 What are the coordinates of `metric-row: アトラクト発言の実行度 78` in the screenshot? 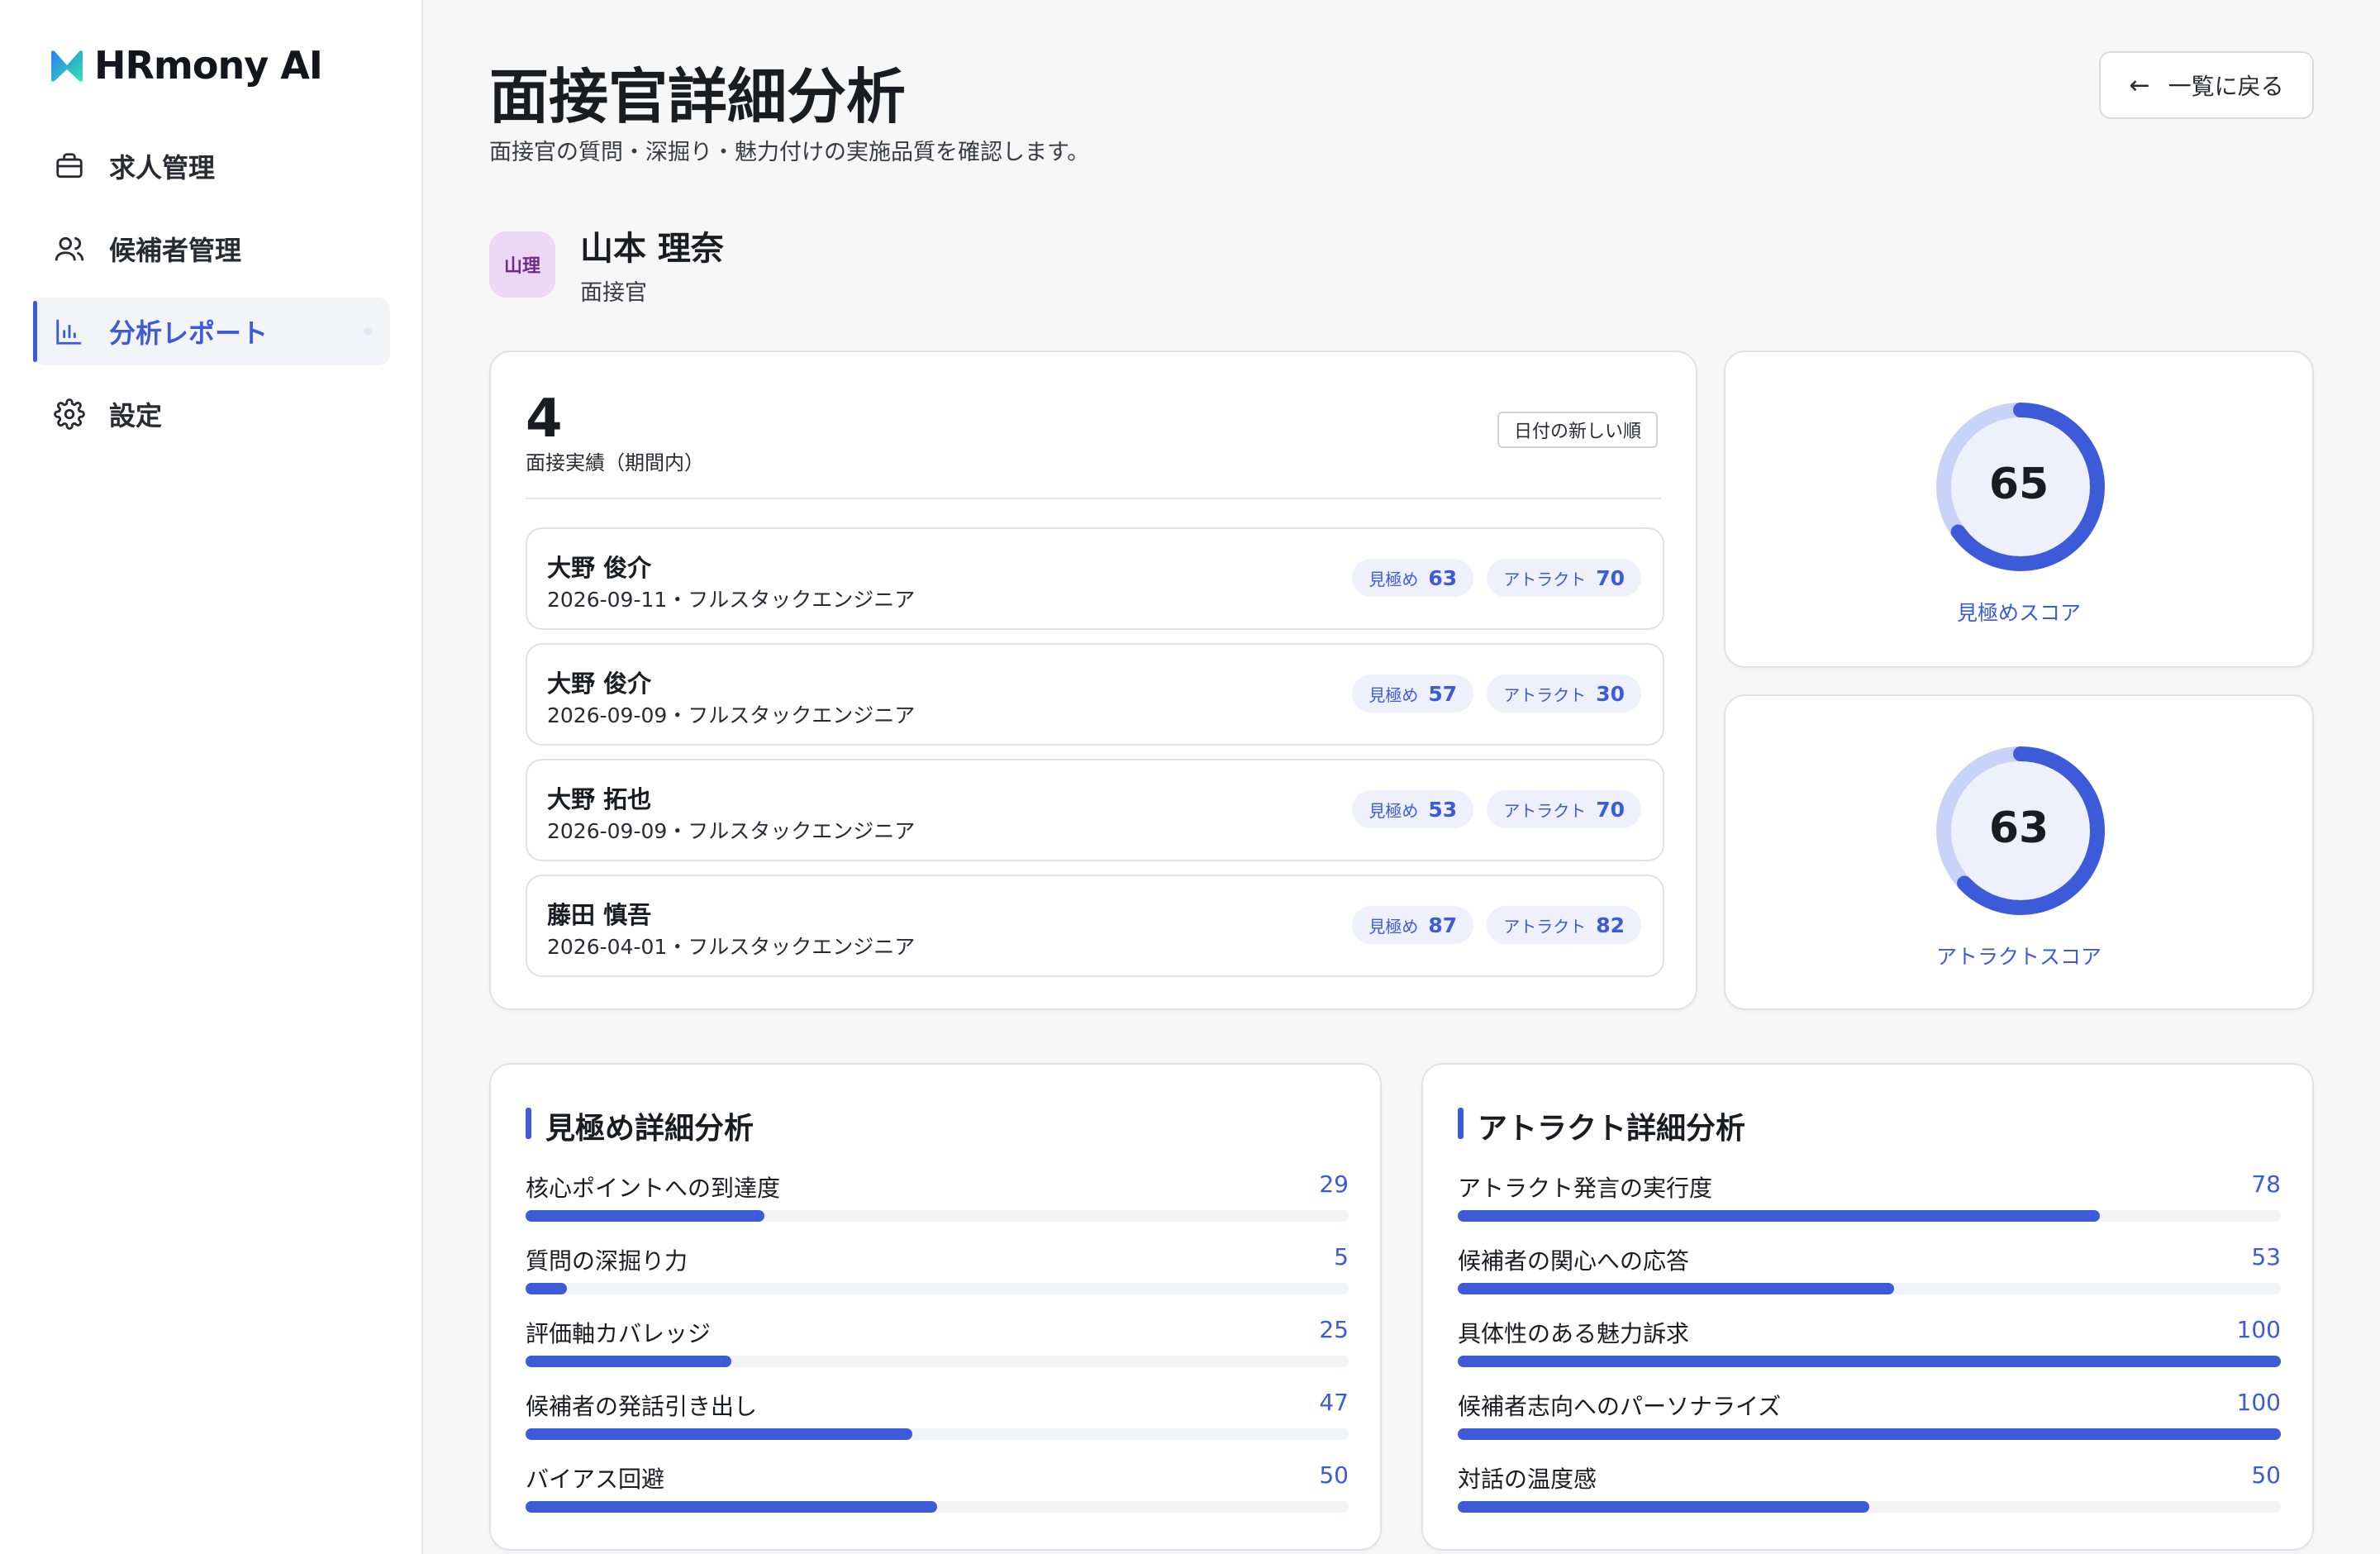 It's located at (1869, 1203).